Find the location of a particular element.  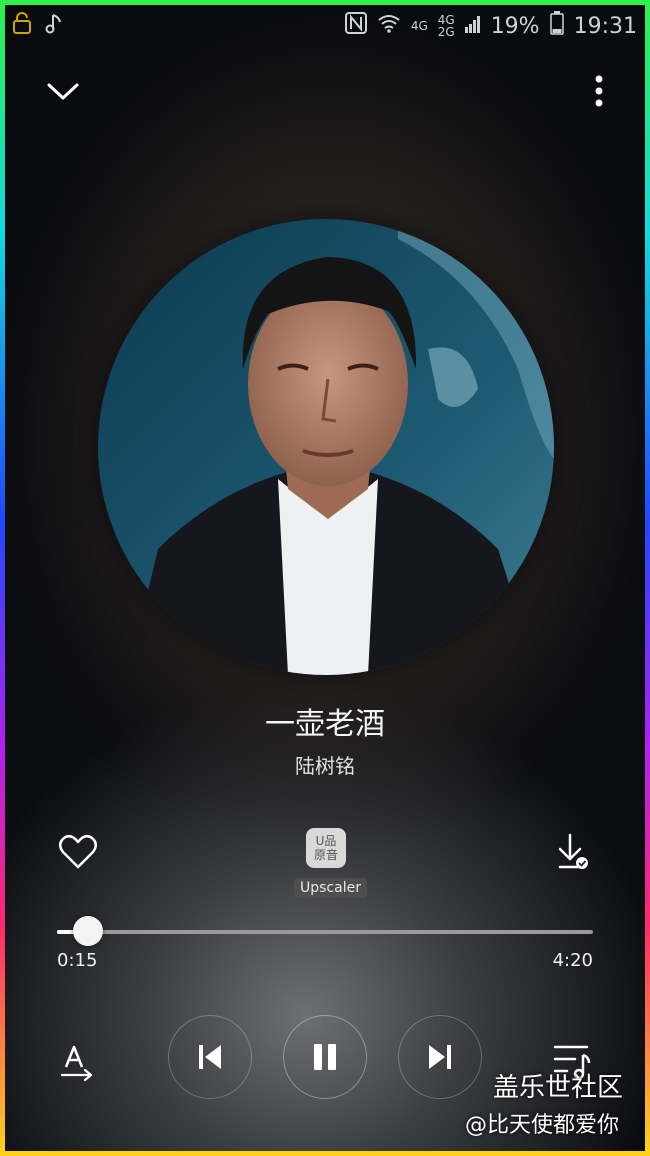

wifi-icon is located at coordinates (389, 26).